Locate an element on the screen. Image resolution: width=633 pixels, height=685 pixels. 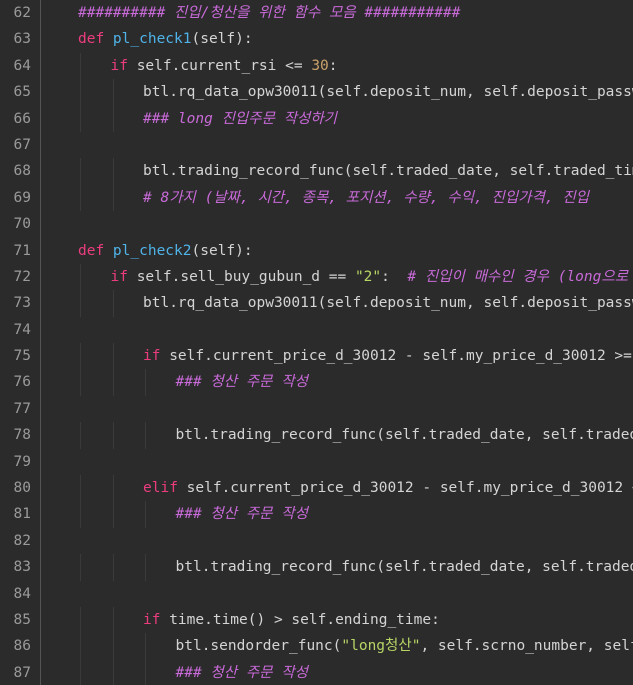
code-line: ########## 진입/청산을 위한 함수 모음 ########### is located at coordinates (337, 13).